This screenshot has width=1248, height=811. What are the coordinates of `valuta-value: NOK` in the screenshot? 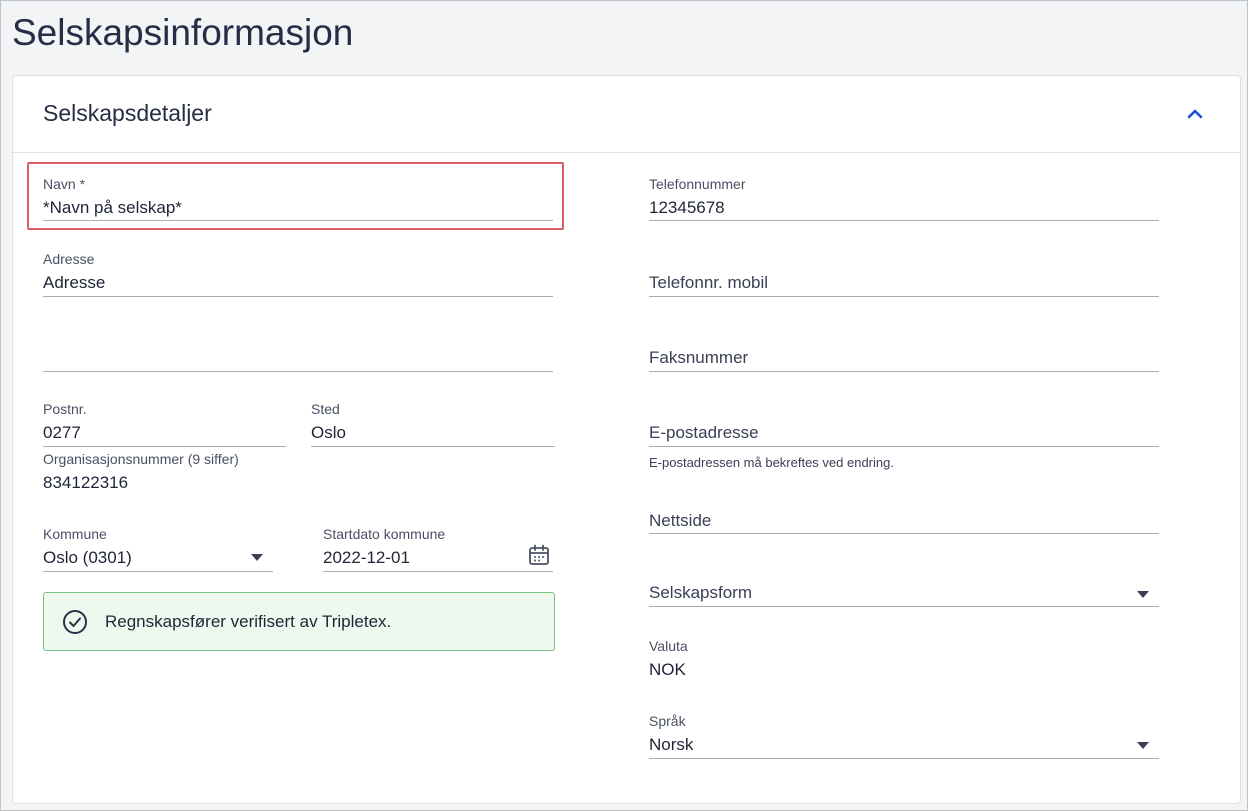 It's located at (667, 669).